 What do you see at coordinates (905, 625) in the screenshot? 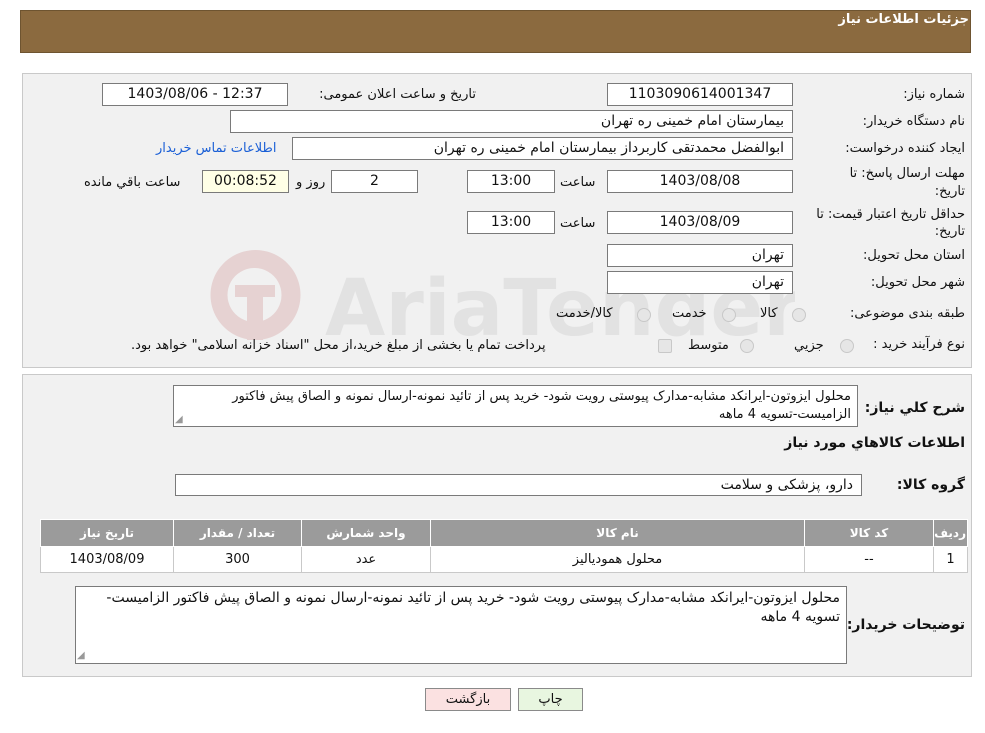
I see `buyer-notes-label: توضیحات خریدار:` at bounding box center [905, 625].